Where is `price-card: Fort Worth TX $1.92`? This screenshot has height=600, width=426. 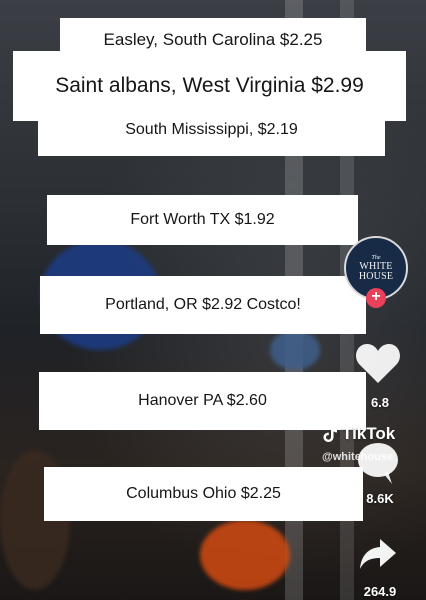
price-card: Fort Worth TX $1.92 is located at coordinates (202, 220).